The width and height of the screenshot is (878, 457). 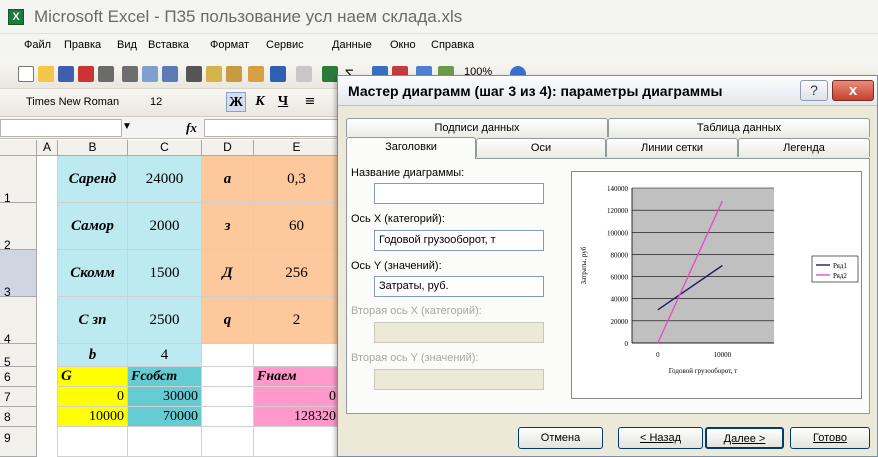 What do you see at coordinates (93, 179) in the screenshot?
I see `cell-b1: Саренд` at bounding box center [93, 179].